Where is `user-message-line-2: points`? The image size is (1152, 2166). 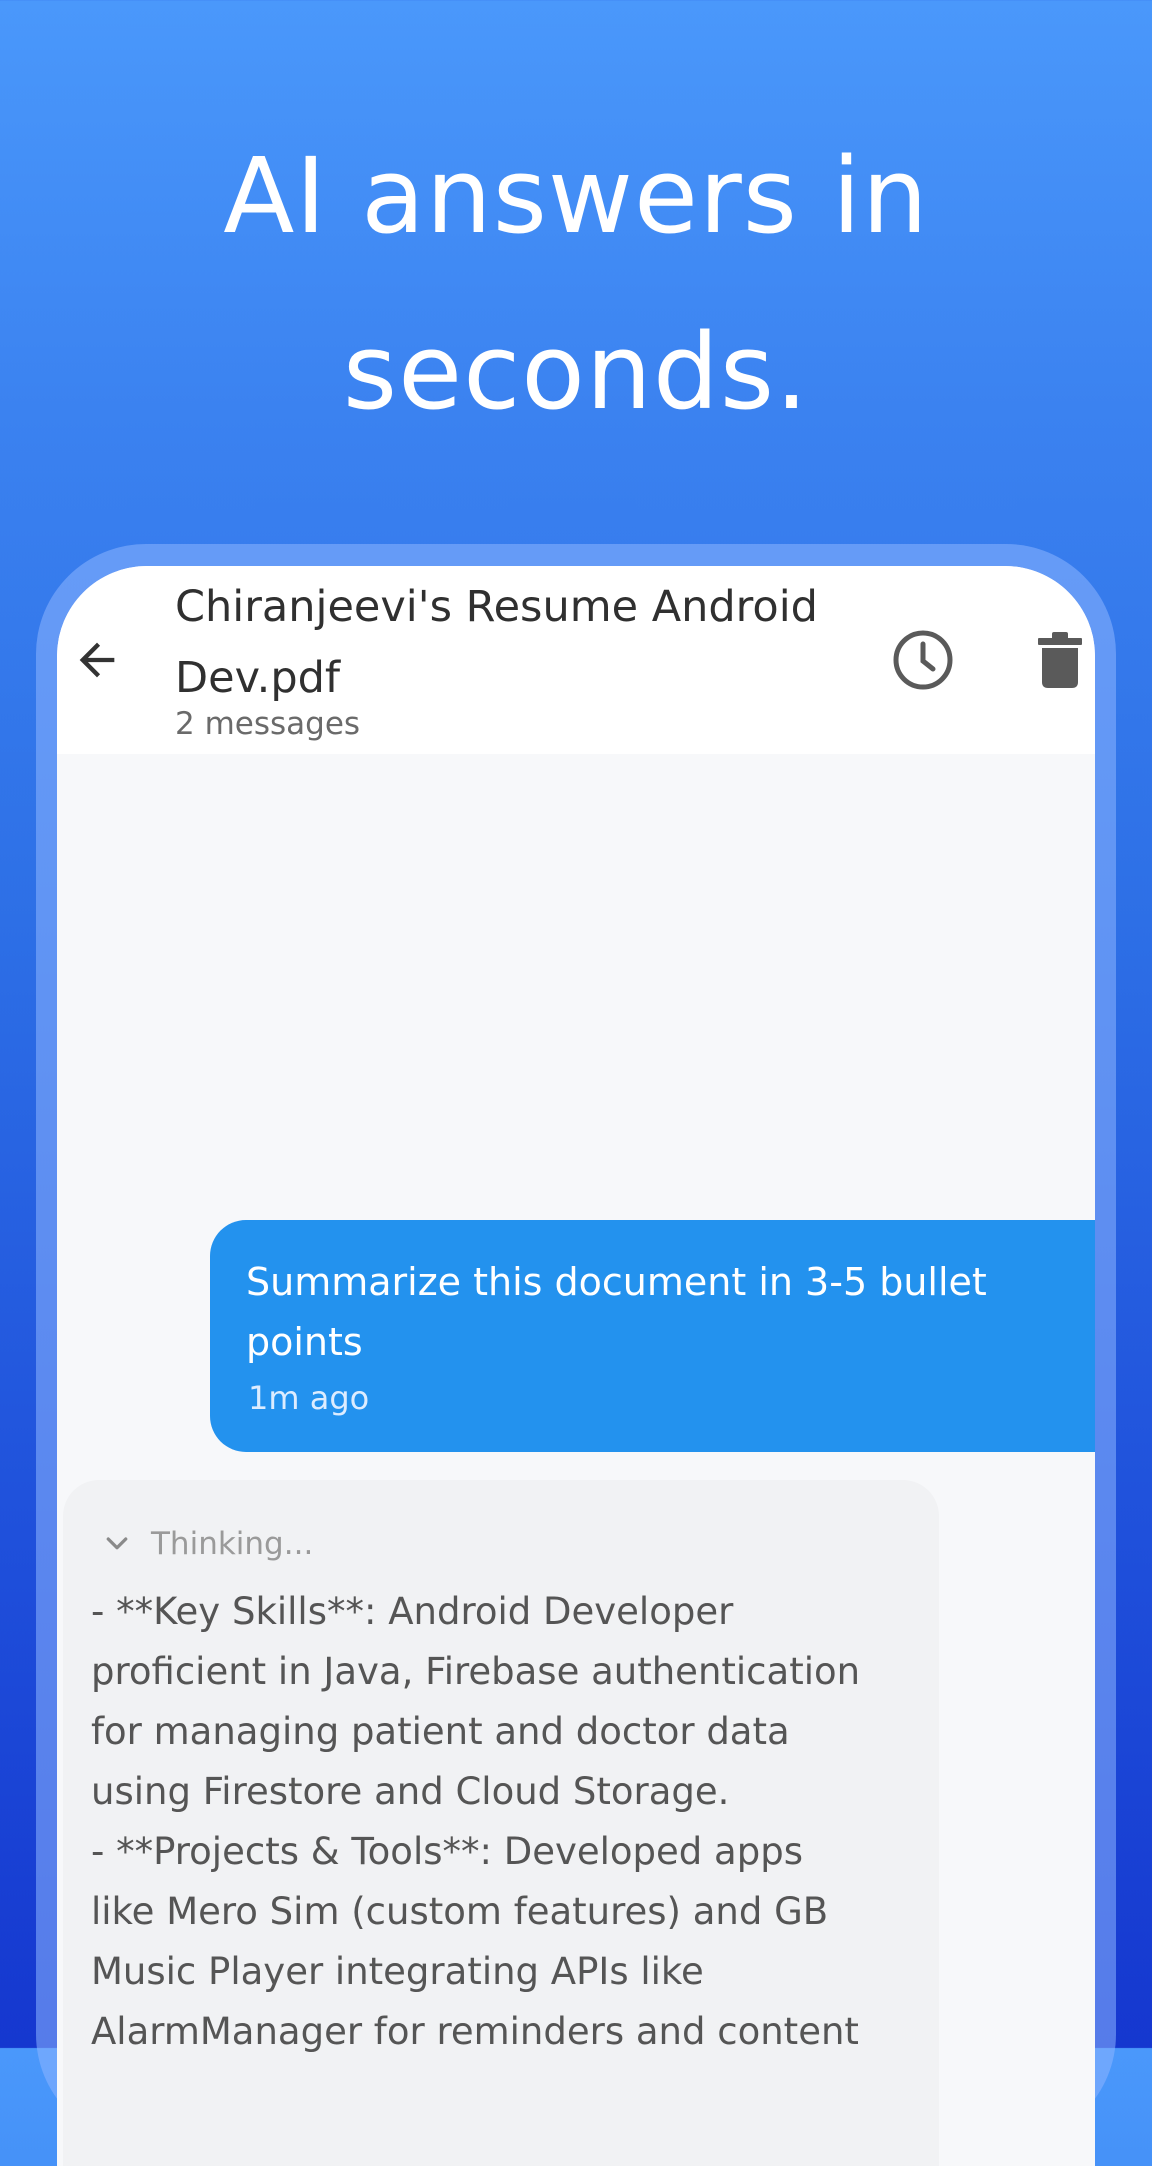 user-message-line-2: points is located at coordinates (304, 1342).